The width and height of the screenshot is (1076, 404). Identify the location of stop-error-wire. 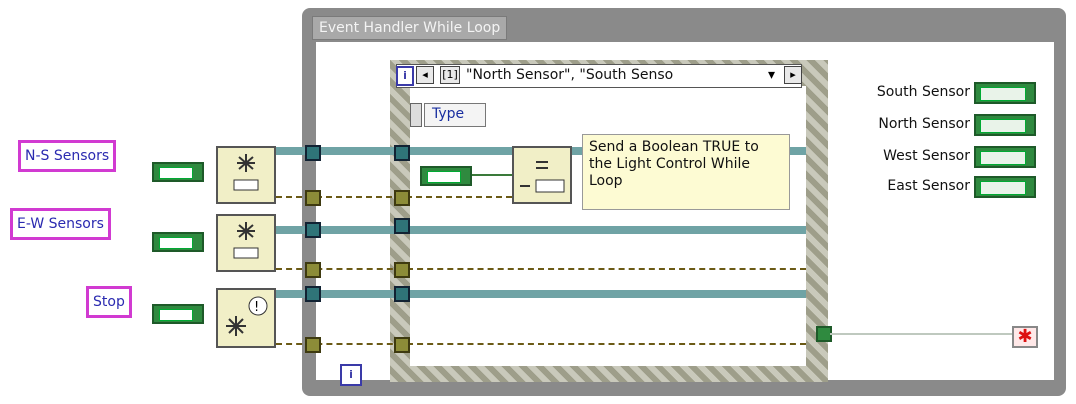
(541, 344).